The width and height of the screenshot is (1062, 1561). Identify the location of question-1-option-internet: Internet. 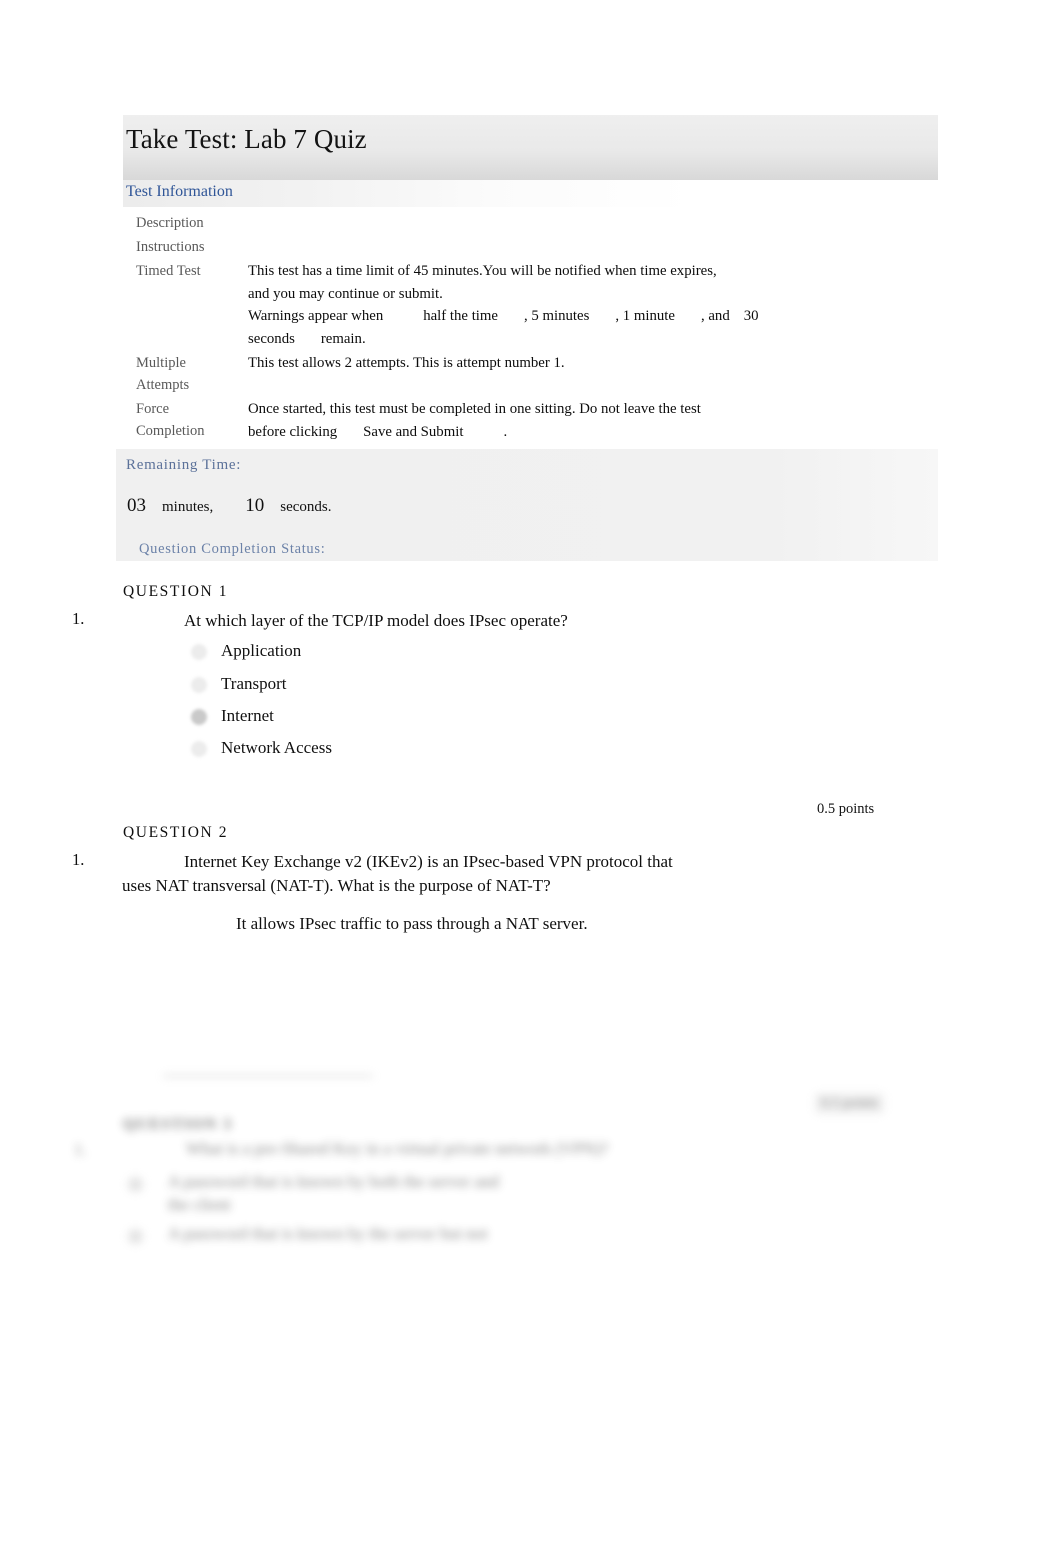
(530, 715).